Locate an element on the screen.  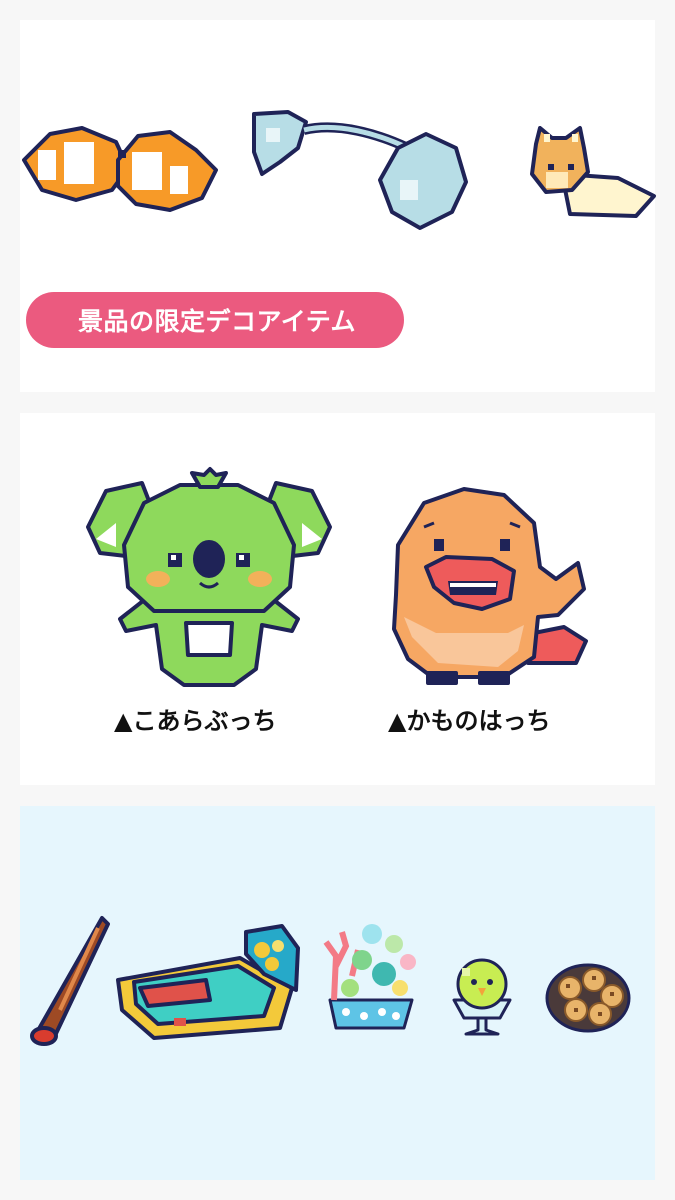
squirrel-blanket-icon is located at coordinates (591, 172).